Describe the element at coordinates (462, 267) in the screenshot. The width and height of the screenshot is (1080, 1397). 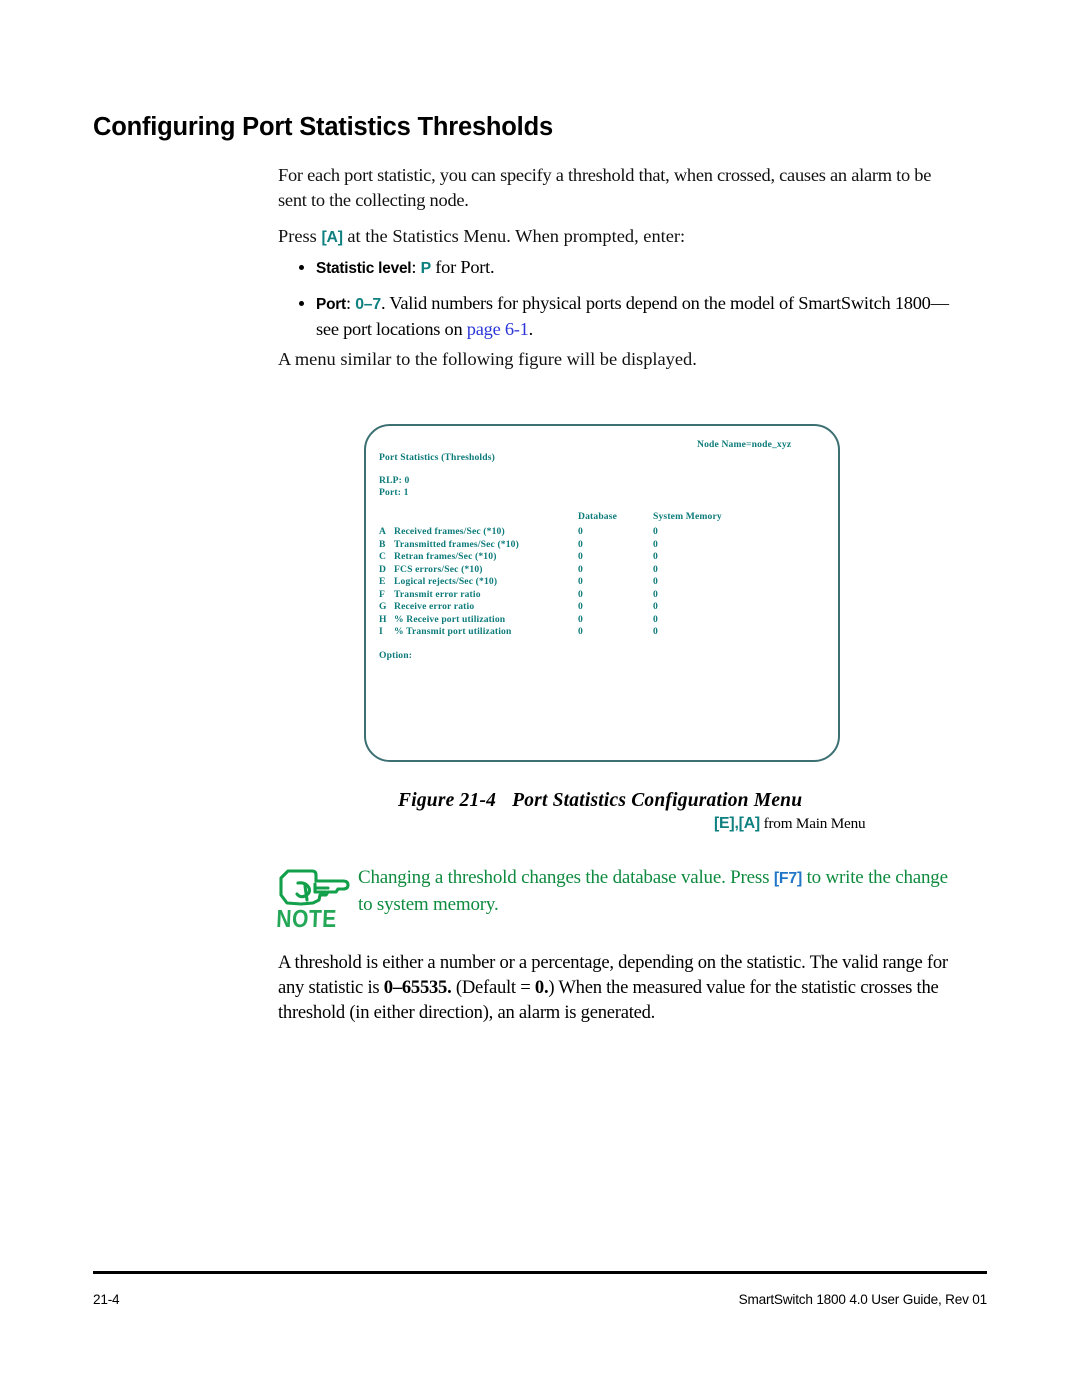
I see `bullet-rest: for Port.` at that location.